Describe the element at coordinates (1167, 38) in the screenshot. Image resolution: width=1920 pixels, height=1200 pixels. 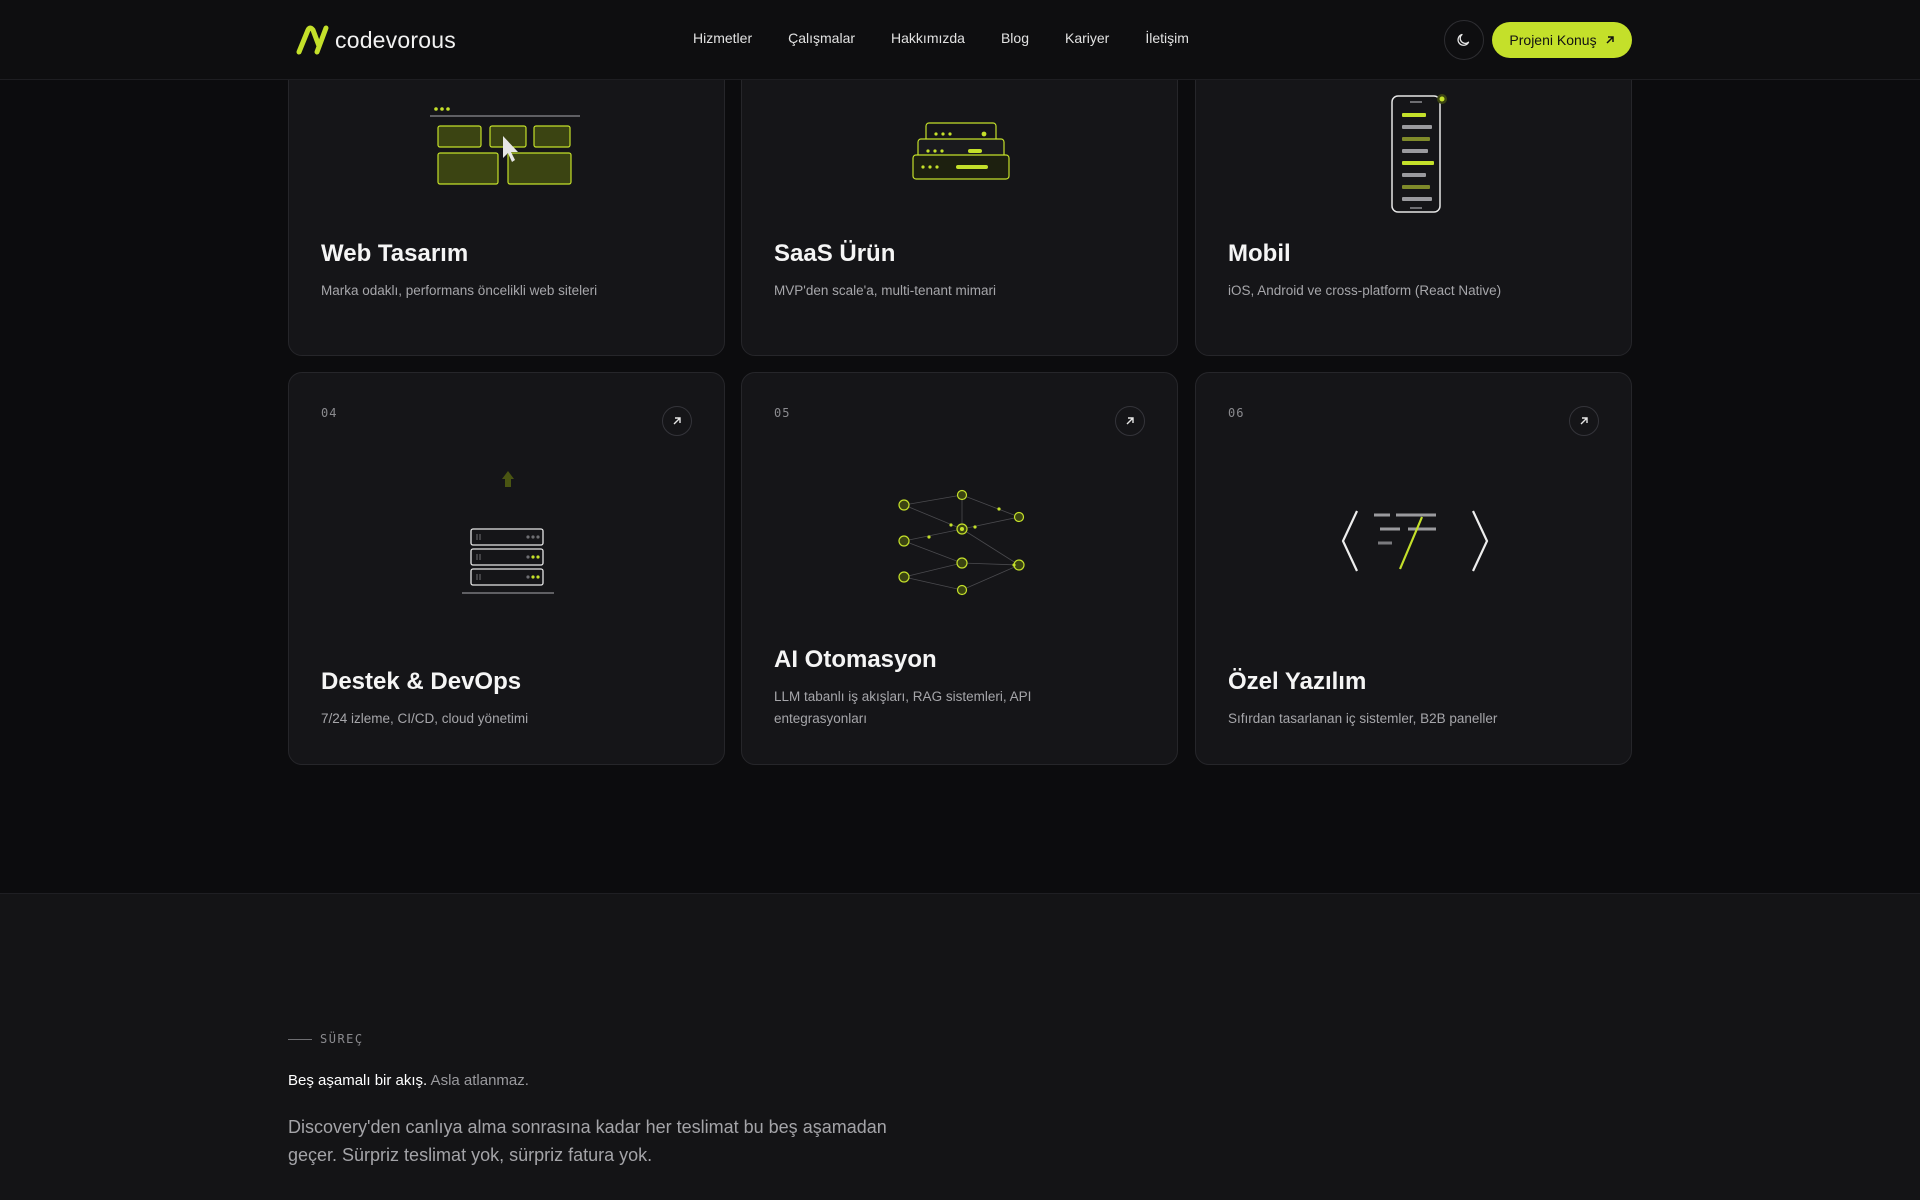
I see `nav-item-iletisim: İletişim` at that location.